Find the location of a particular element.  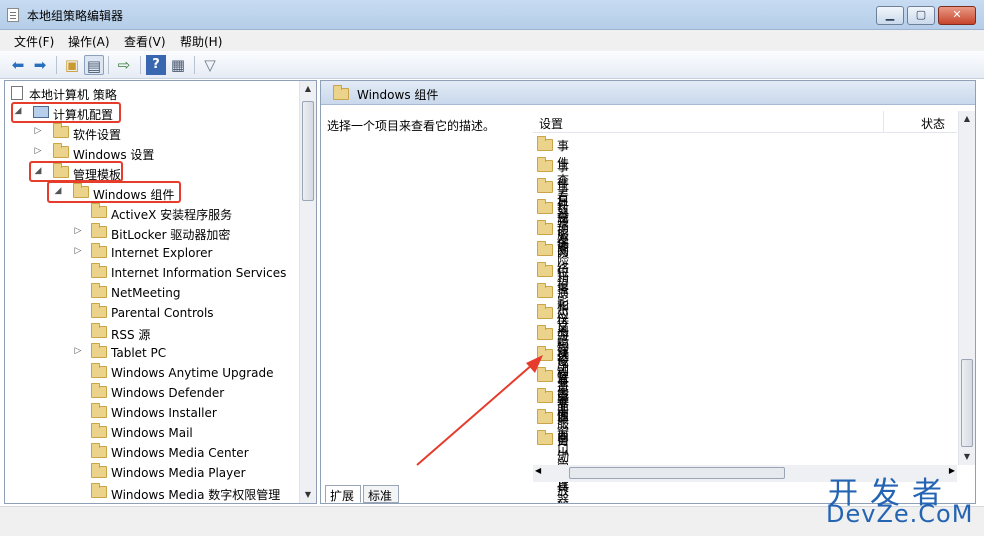

tree-label: RSS 源 is located at coordinates (131, 335).